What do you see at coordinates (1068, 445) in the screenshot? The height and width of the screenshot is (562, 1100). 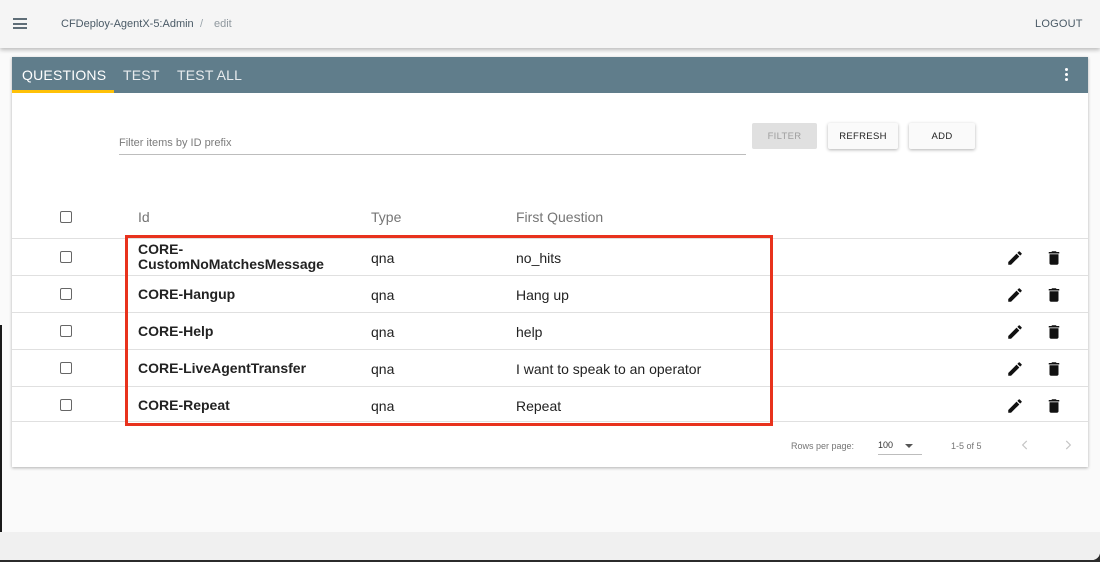 I see `chevron-right-icon` at bounding box center [1068, 445].